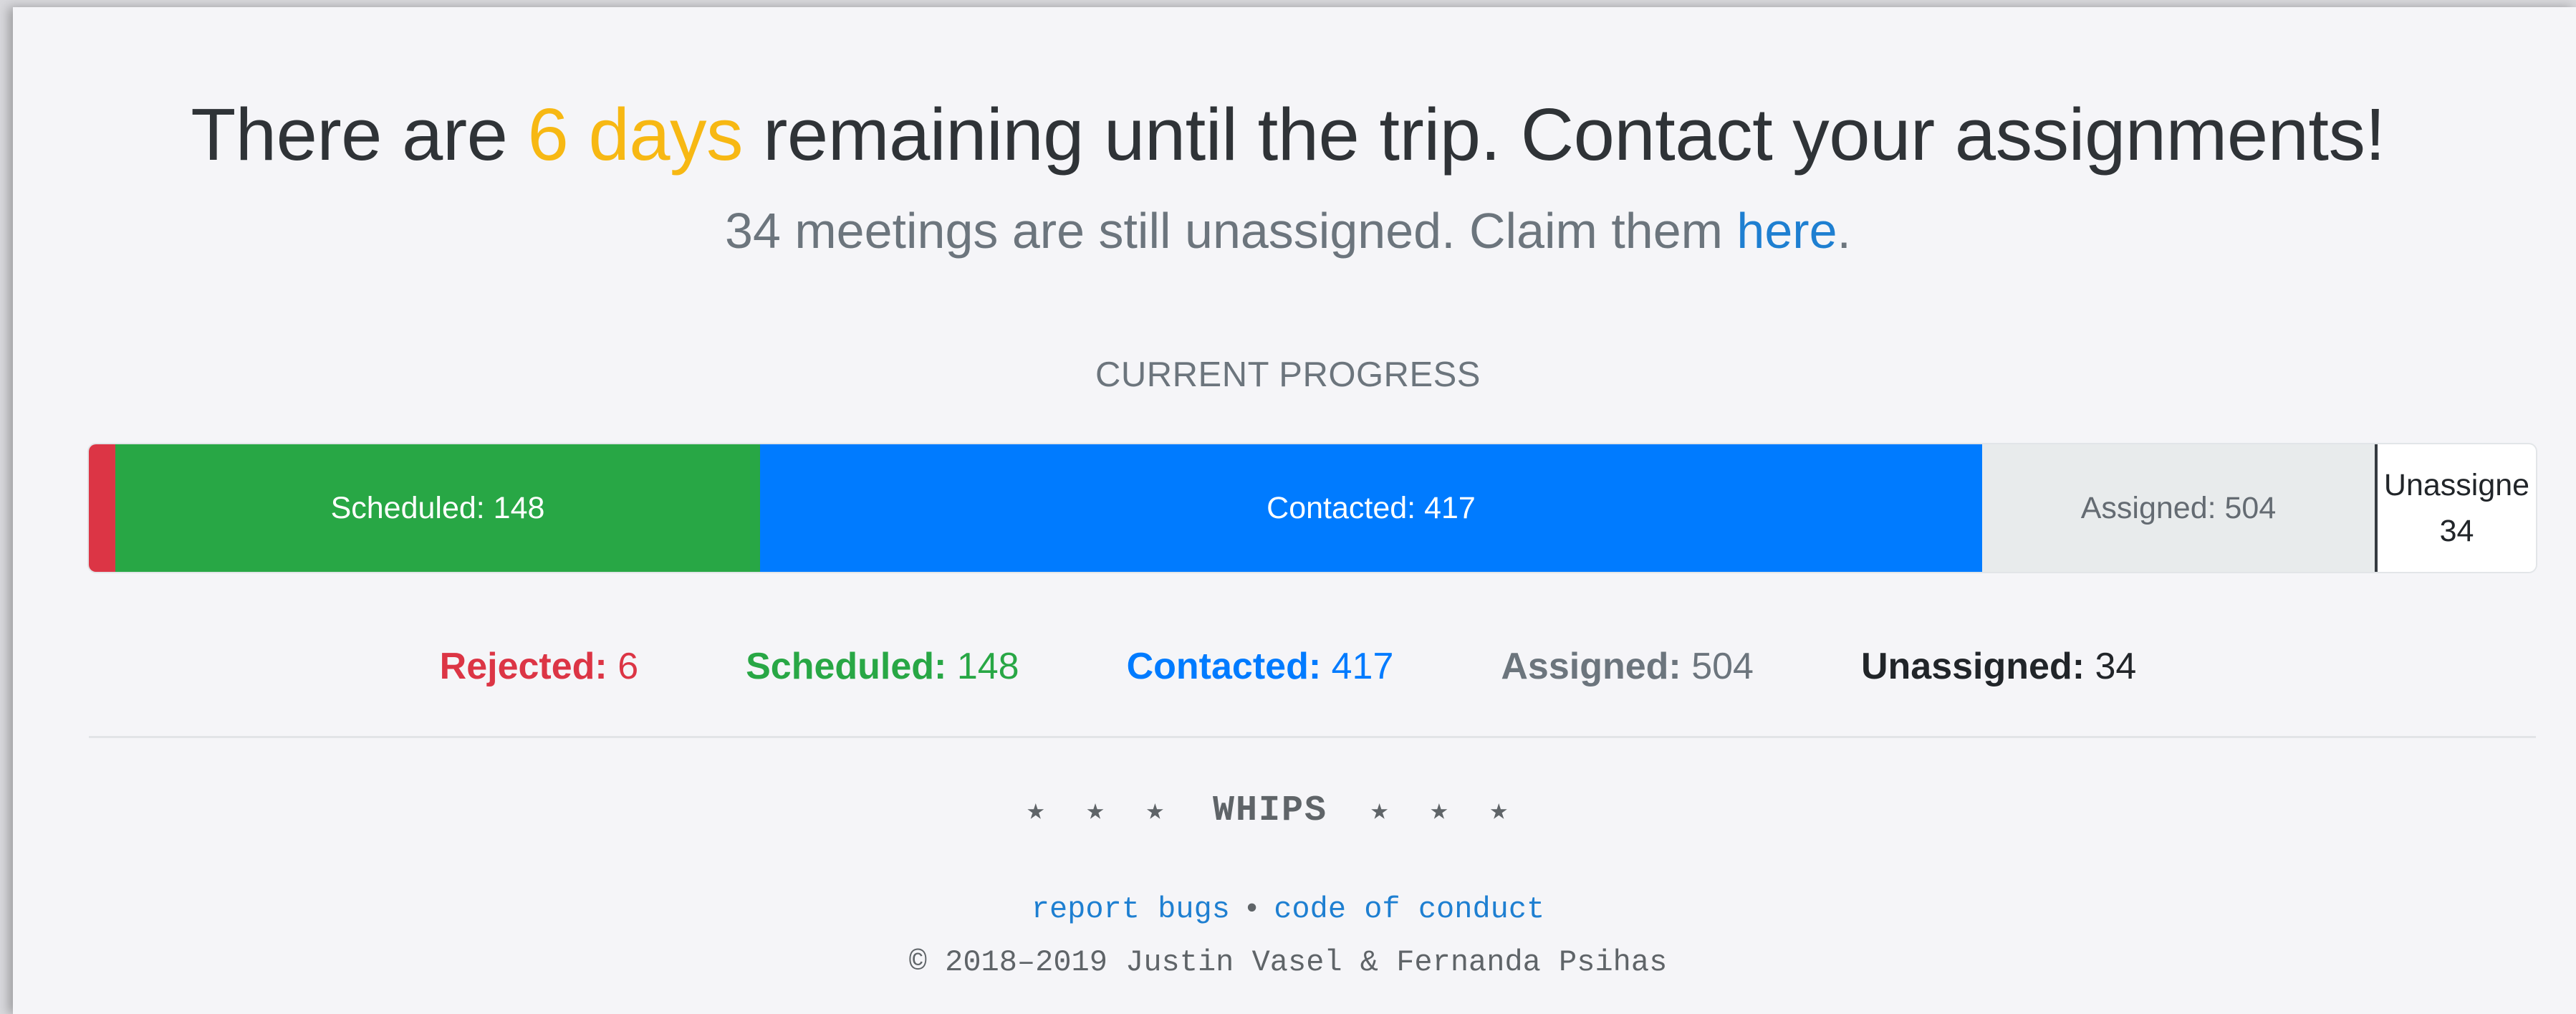 The image size is (2576, 1014). I want to click on legend-assigned-label: Assigned:, so click(1591, 666).